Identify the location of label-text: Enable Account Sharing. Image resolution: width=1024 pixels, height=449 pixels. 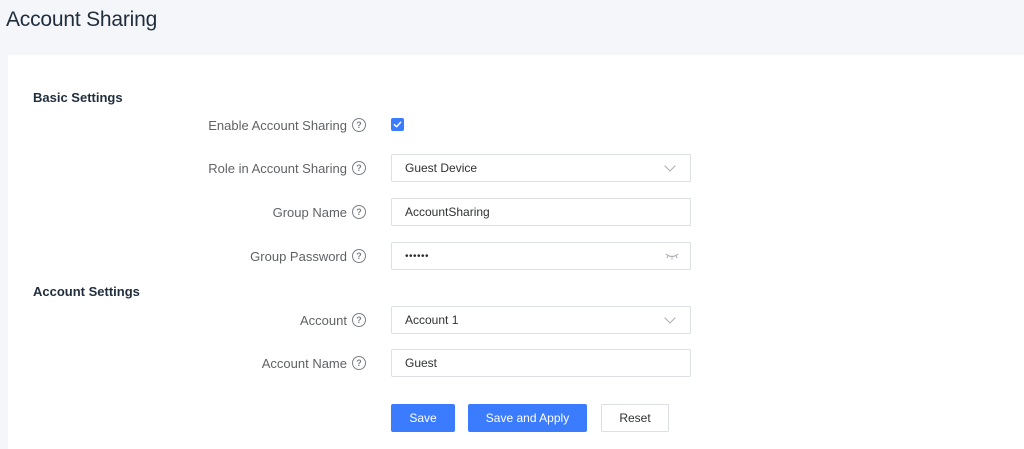
(277, 125).